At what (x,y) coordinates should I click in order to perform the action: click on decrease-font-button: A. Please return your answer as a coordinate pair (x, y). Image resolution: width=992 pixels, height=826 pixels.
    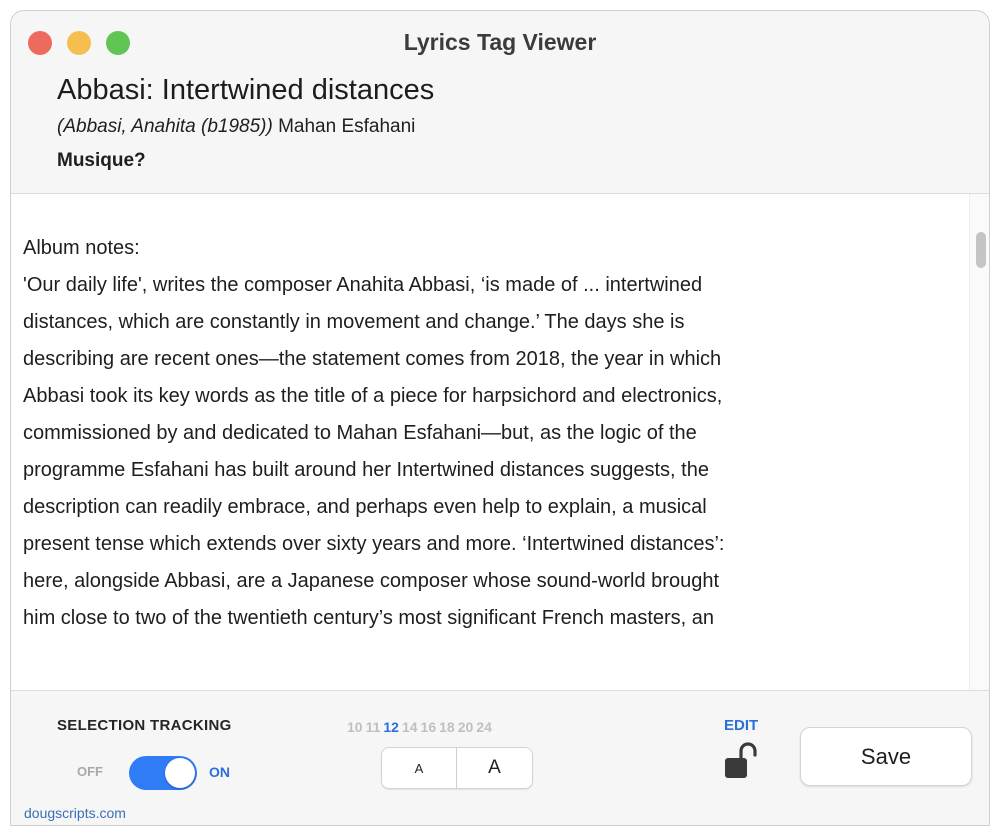
    Looking at the image, I should click on (419, 768).